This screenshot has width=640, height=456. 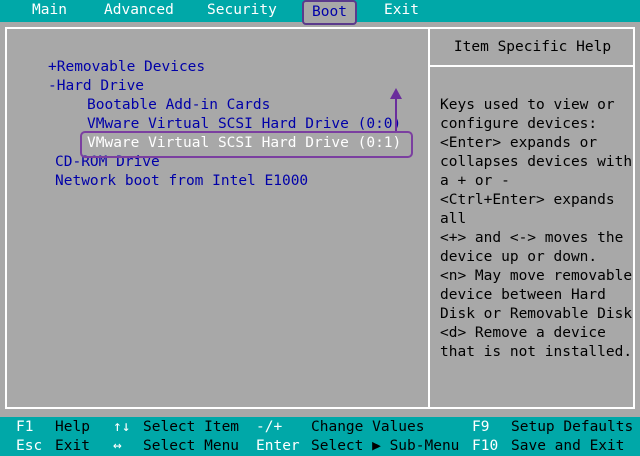 I want to click on key-f1: F1, so click(x=25, y=427).